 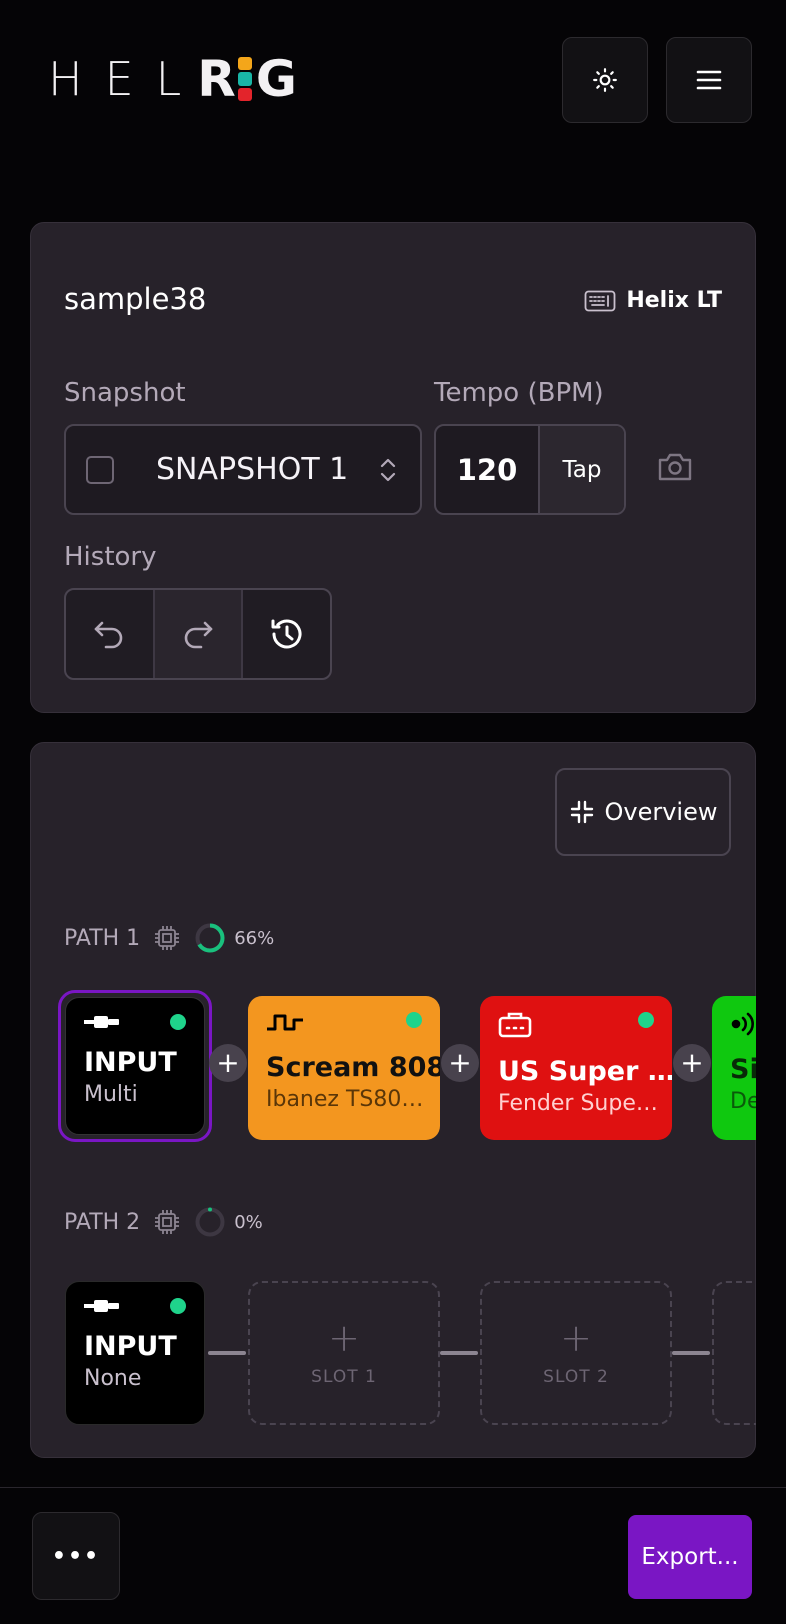 I want to click on tap-tempo-button: Tap, so click(x=581, y=469).